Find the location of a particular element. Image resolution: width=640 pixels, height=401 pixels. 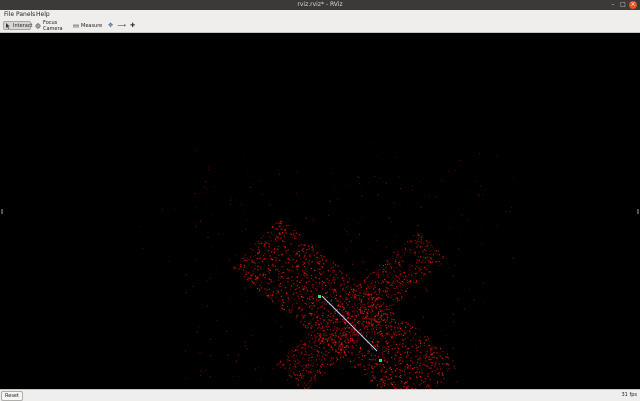

2d-nav-goal-icon: ⟶ is located at coordinates (121, 25).